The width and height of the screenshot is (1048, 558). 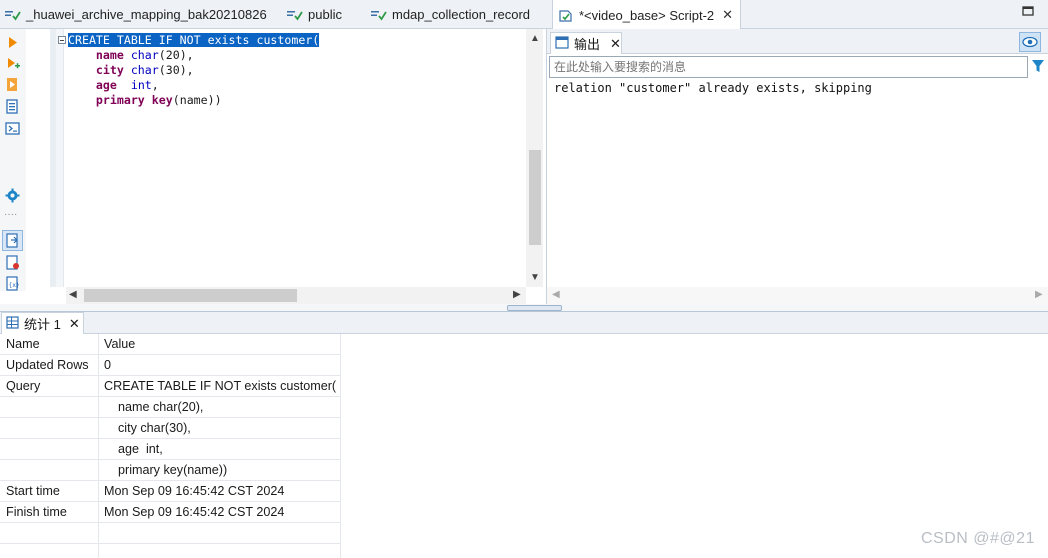 What do you see at coordinates (108, 365) in the screenshot?
I see `row-value: 0` at bounding box center [108, 365].